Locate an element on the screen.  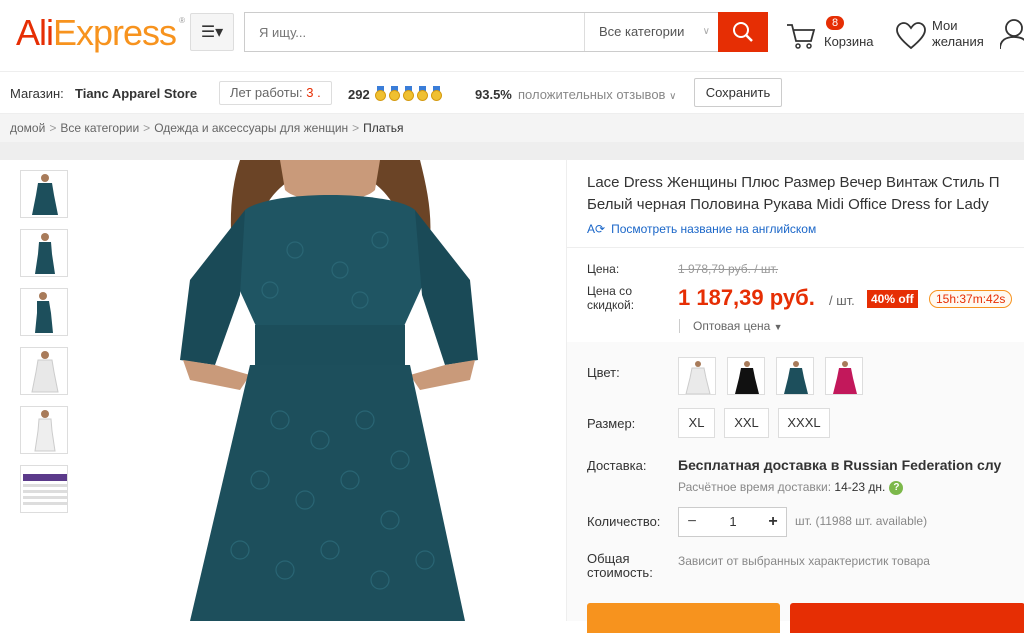
black-dress-swatch-image is located at coordinates (747, 377).